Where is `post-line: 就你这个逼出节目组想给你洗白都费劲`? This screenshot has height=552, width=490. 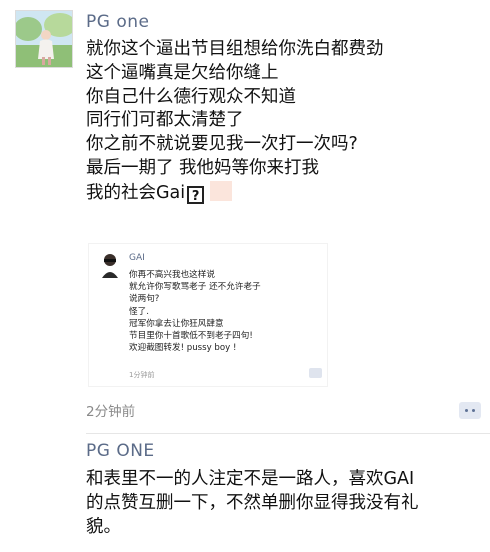 post-line: 就你这个逼出节目组想给你洗白都费劲 is located at coordinates (235, 49).